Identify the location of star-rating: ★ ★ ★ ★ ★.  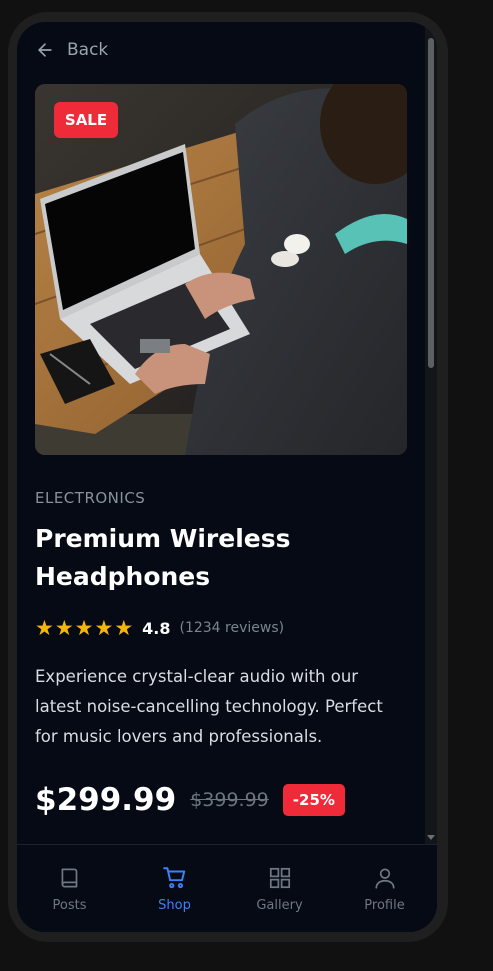
(84, 628).